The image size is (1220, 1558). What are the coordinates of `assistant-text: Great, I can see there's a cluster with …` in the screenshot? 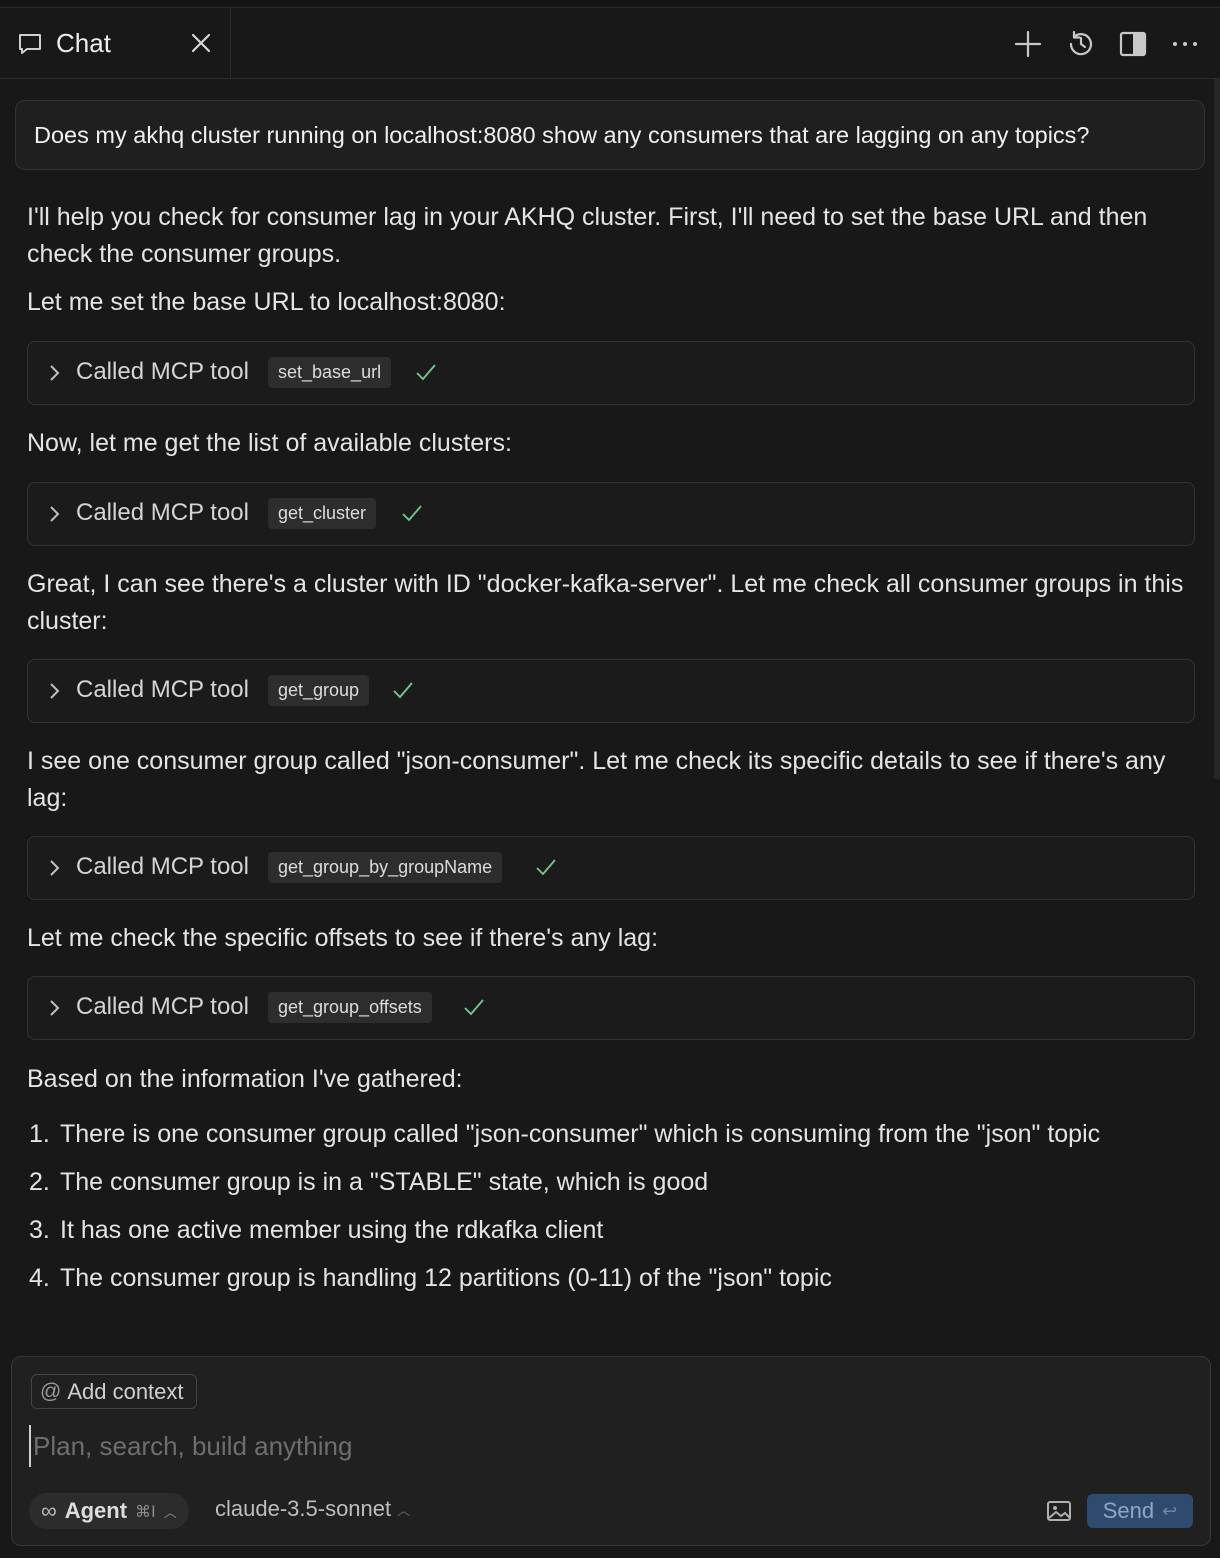 It's located at (605, 602).